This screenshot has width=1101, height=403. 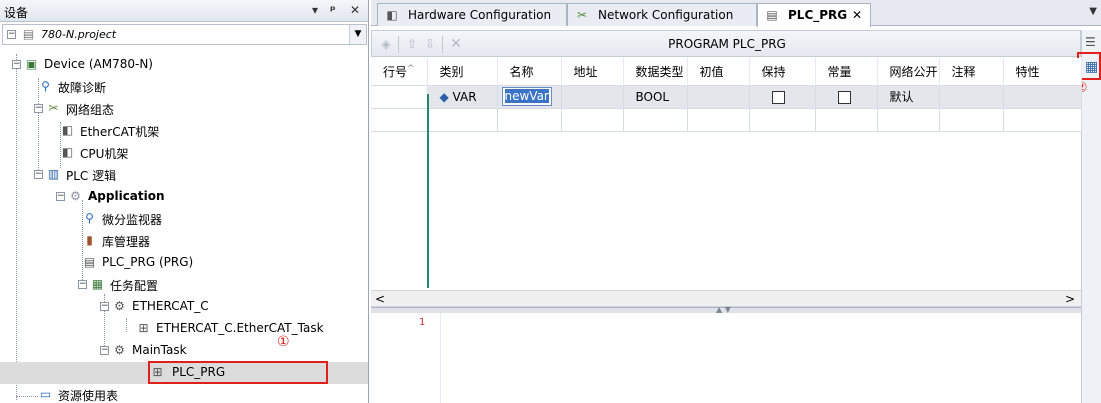 I want to click on line-marker, so click(x=428, y=191).